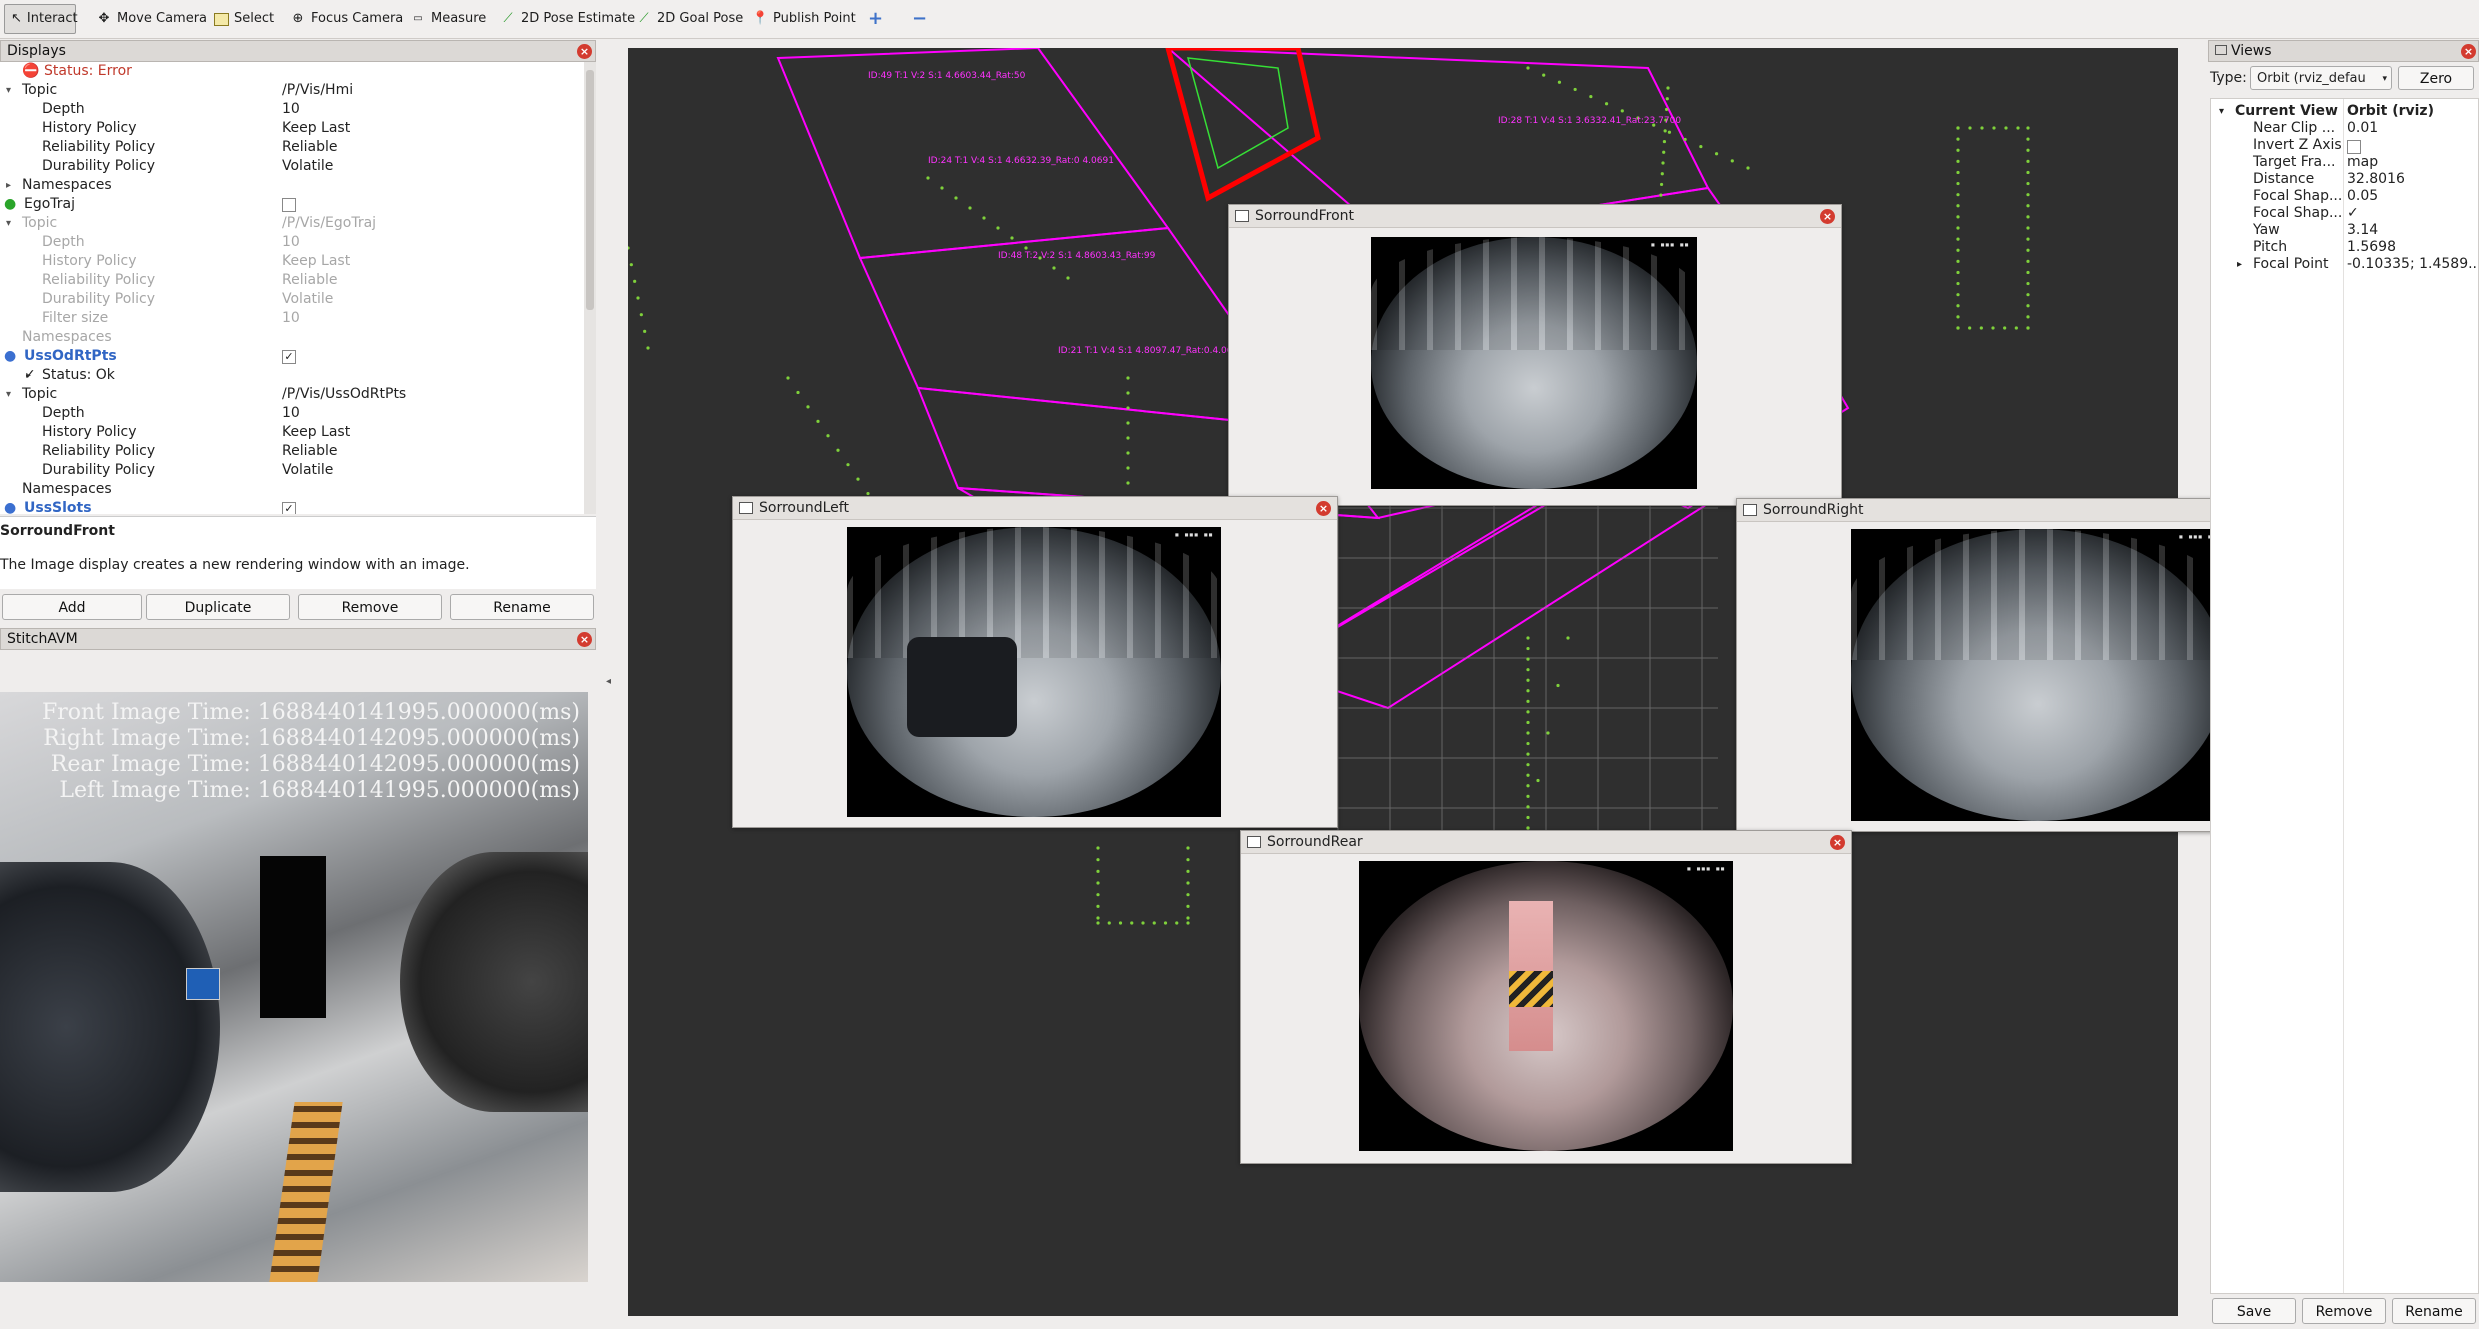  What do you see at coordinates (2436, 78) in the screenshot?
I see `zero-button: Zero` at bounding box center [2436, 78].